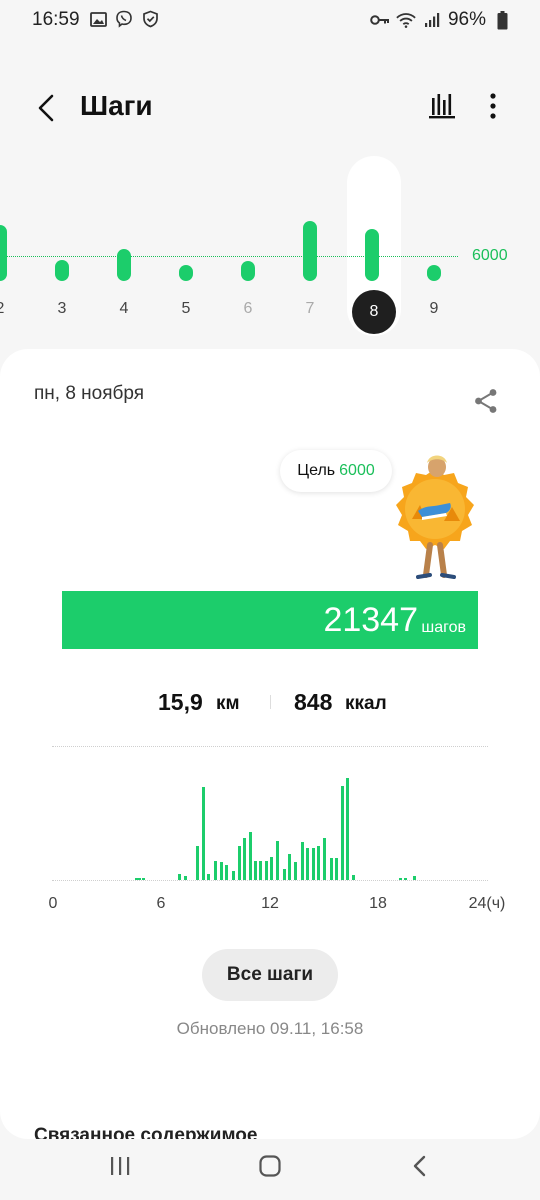 This screenshot has height=1200, width=540. I want to click on back-arrow-icon, so click(46, 108).